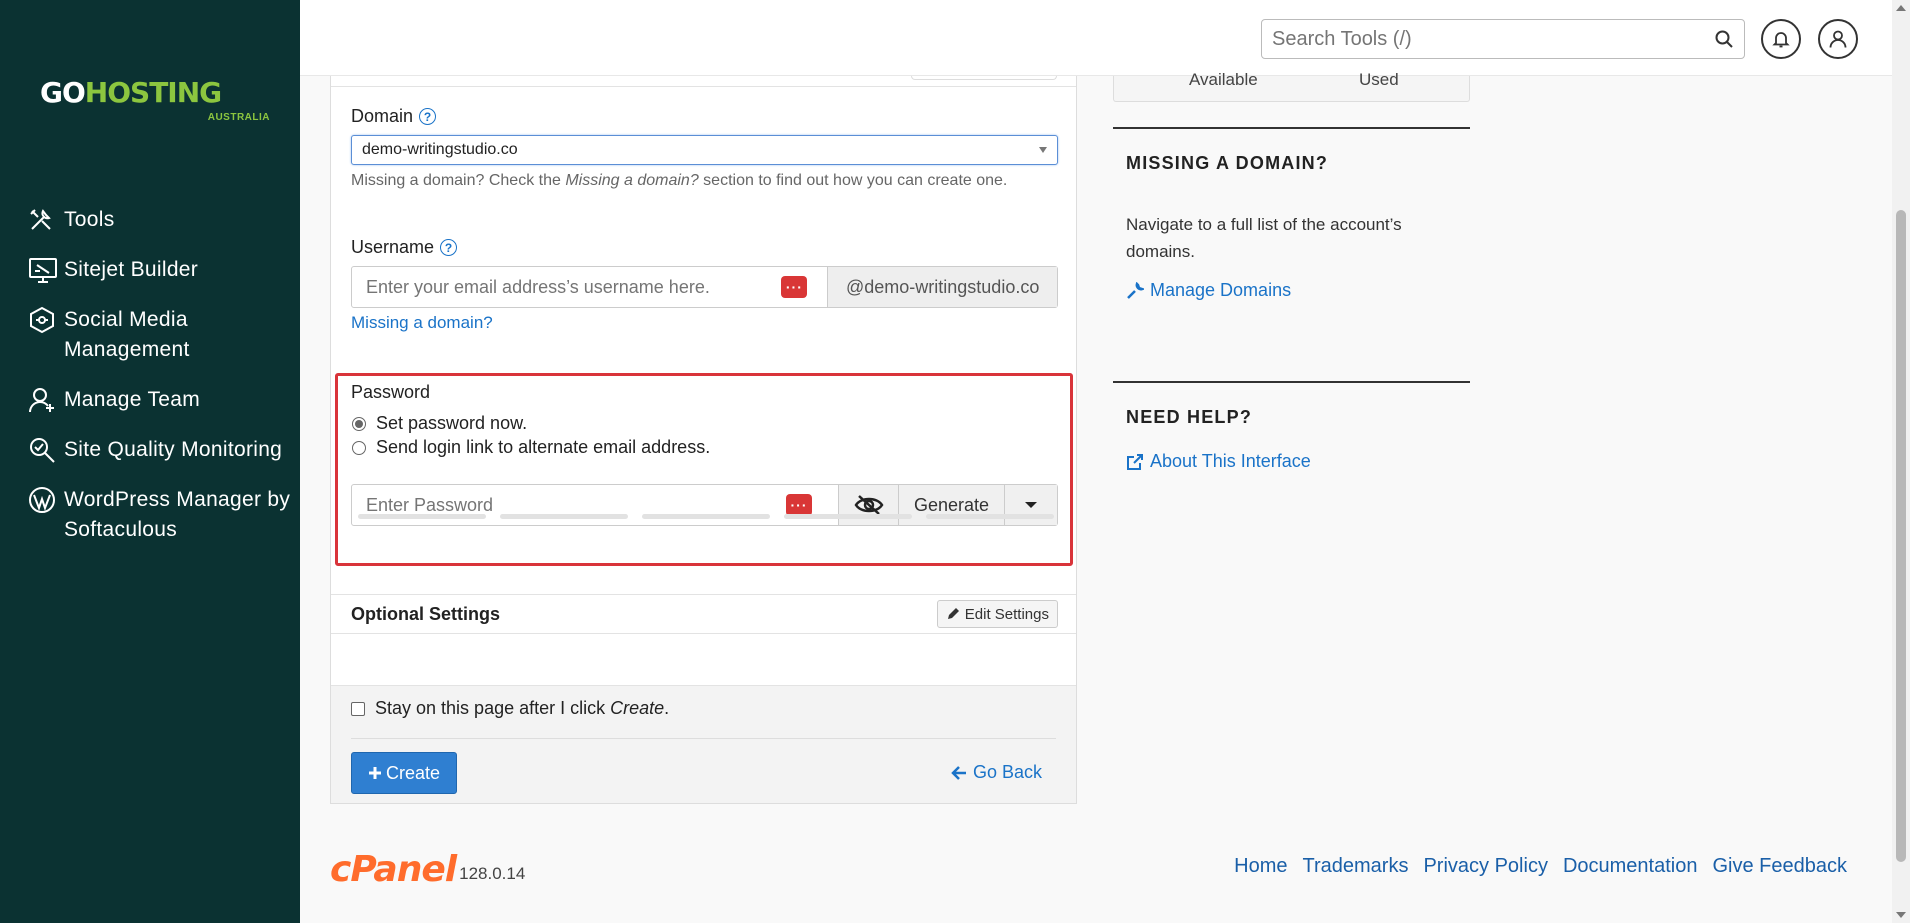 The height and width of the screenshot is (923, 1910). I want to click on missing-domain-title: MISSING A DOMAIN?, so click(1227, 163).